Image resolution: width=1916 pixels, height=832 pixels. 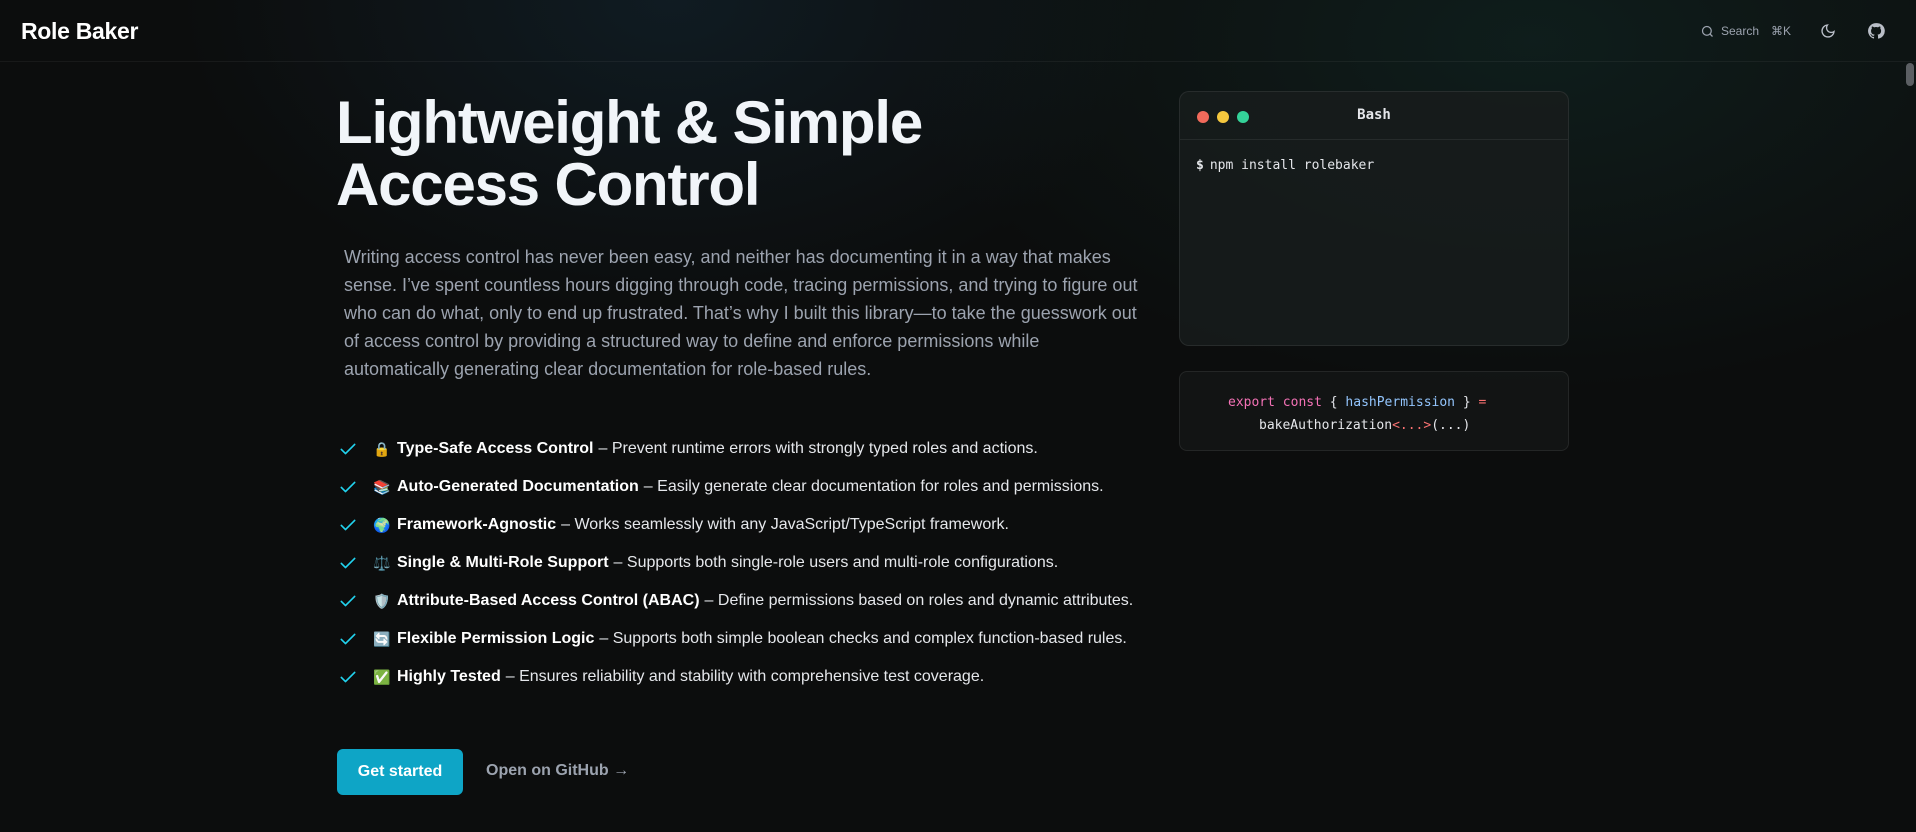 I want to click on scrollbar-thumb, so click(x=1910, y=74).